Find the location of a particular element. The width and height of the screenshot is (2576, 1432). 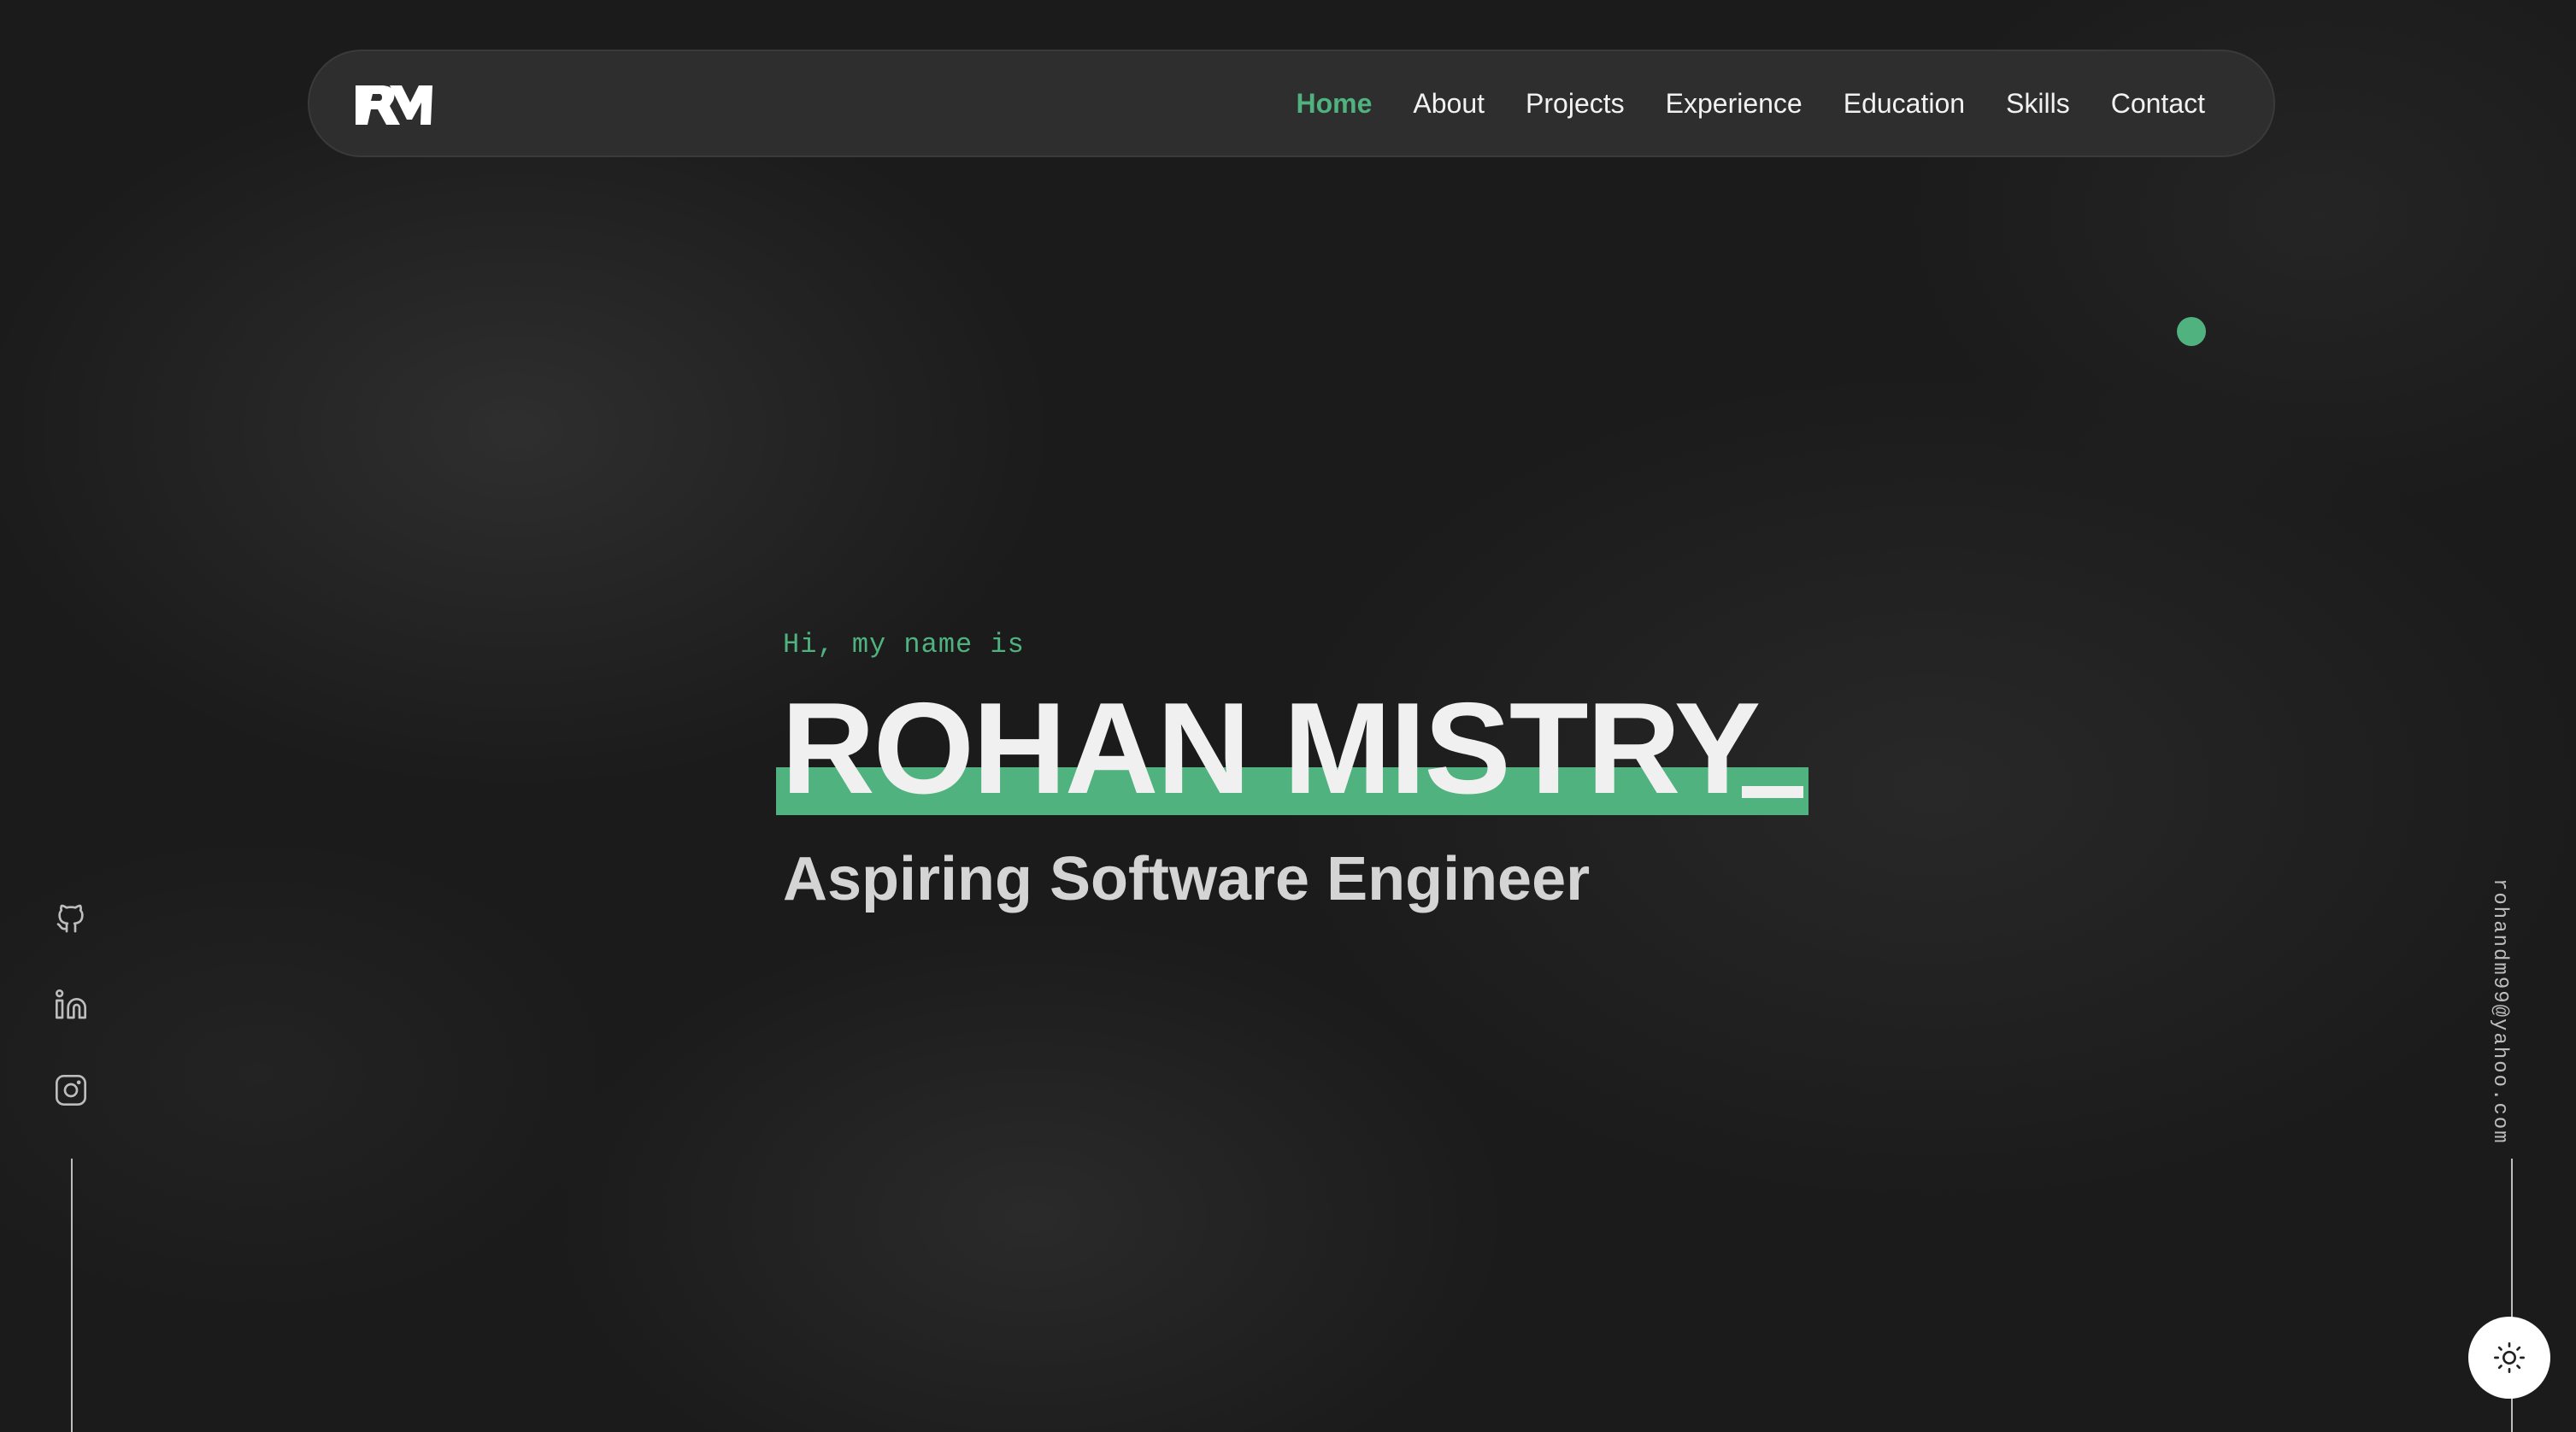

nav-experience: Experience is located at coordinates (1734, 104).